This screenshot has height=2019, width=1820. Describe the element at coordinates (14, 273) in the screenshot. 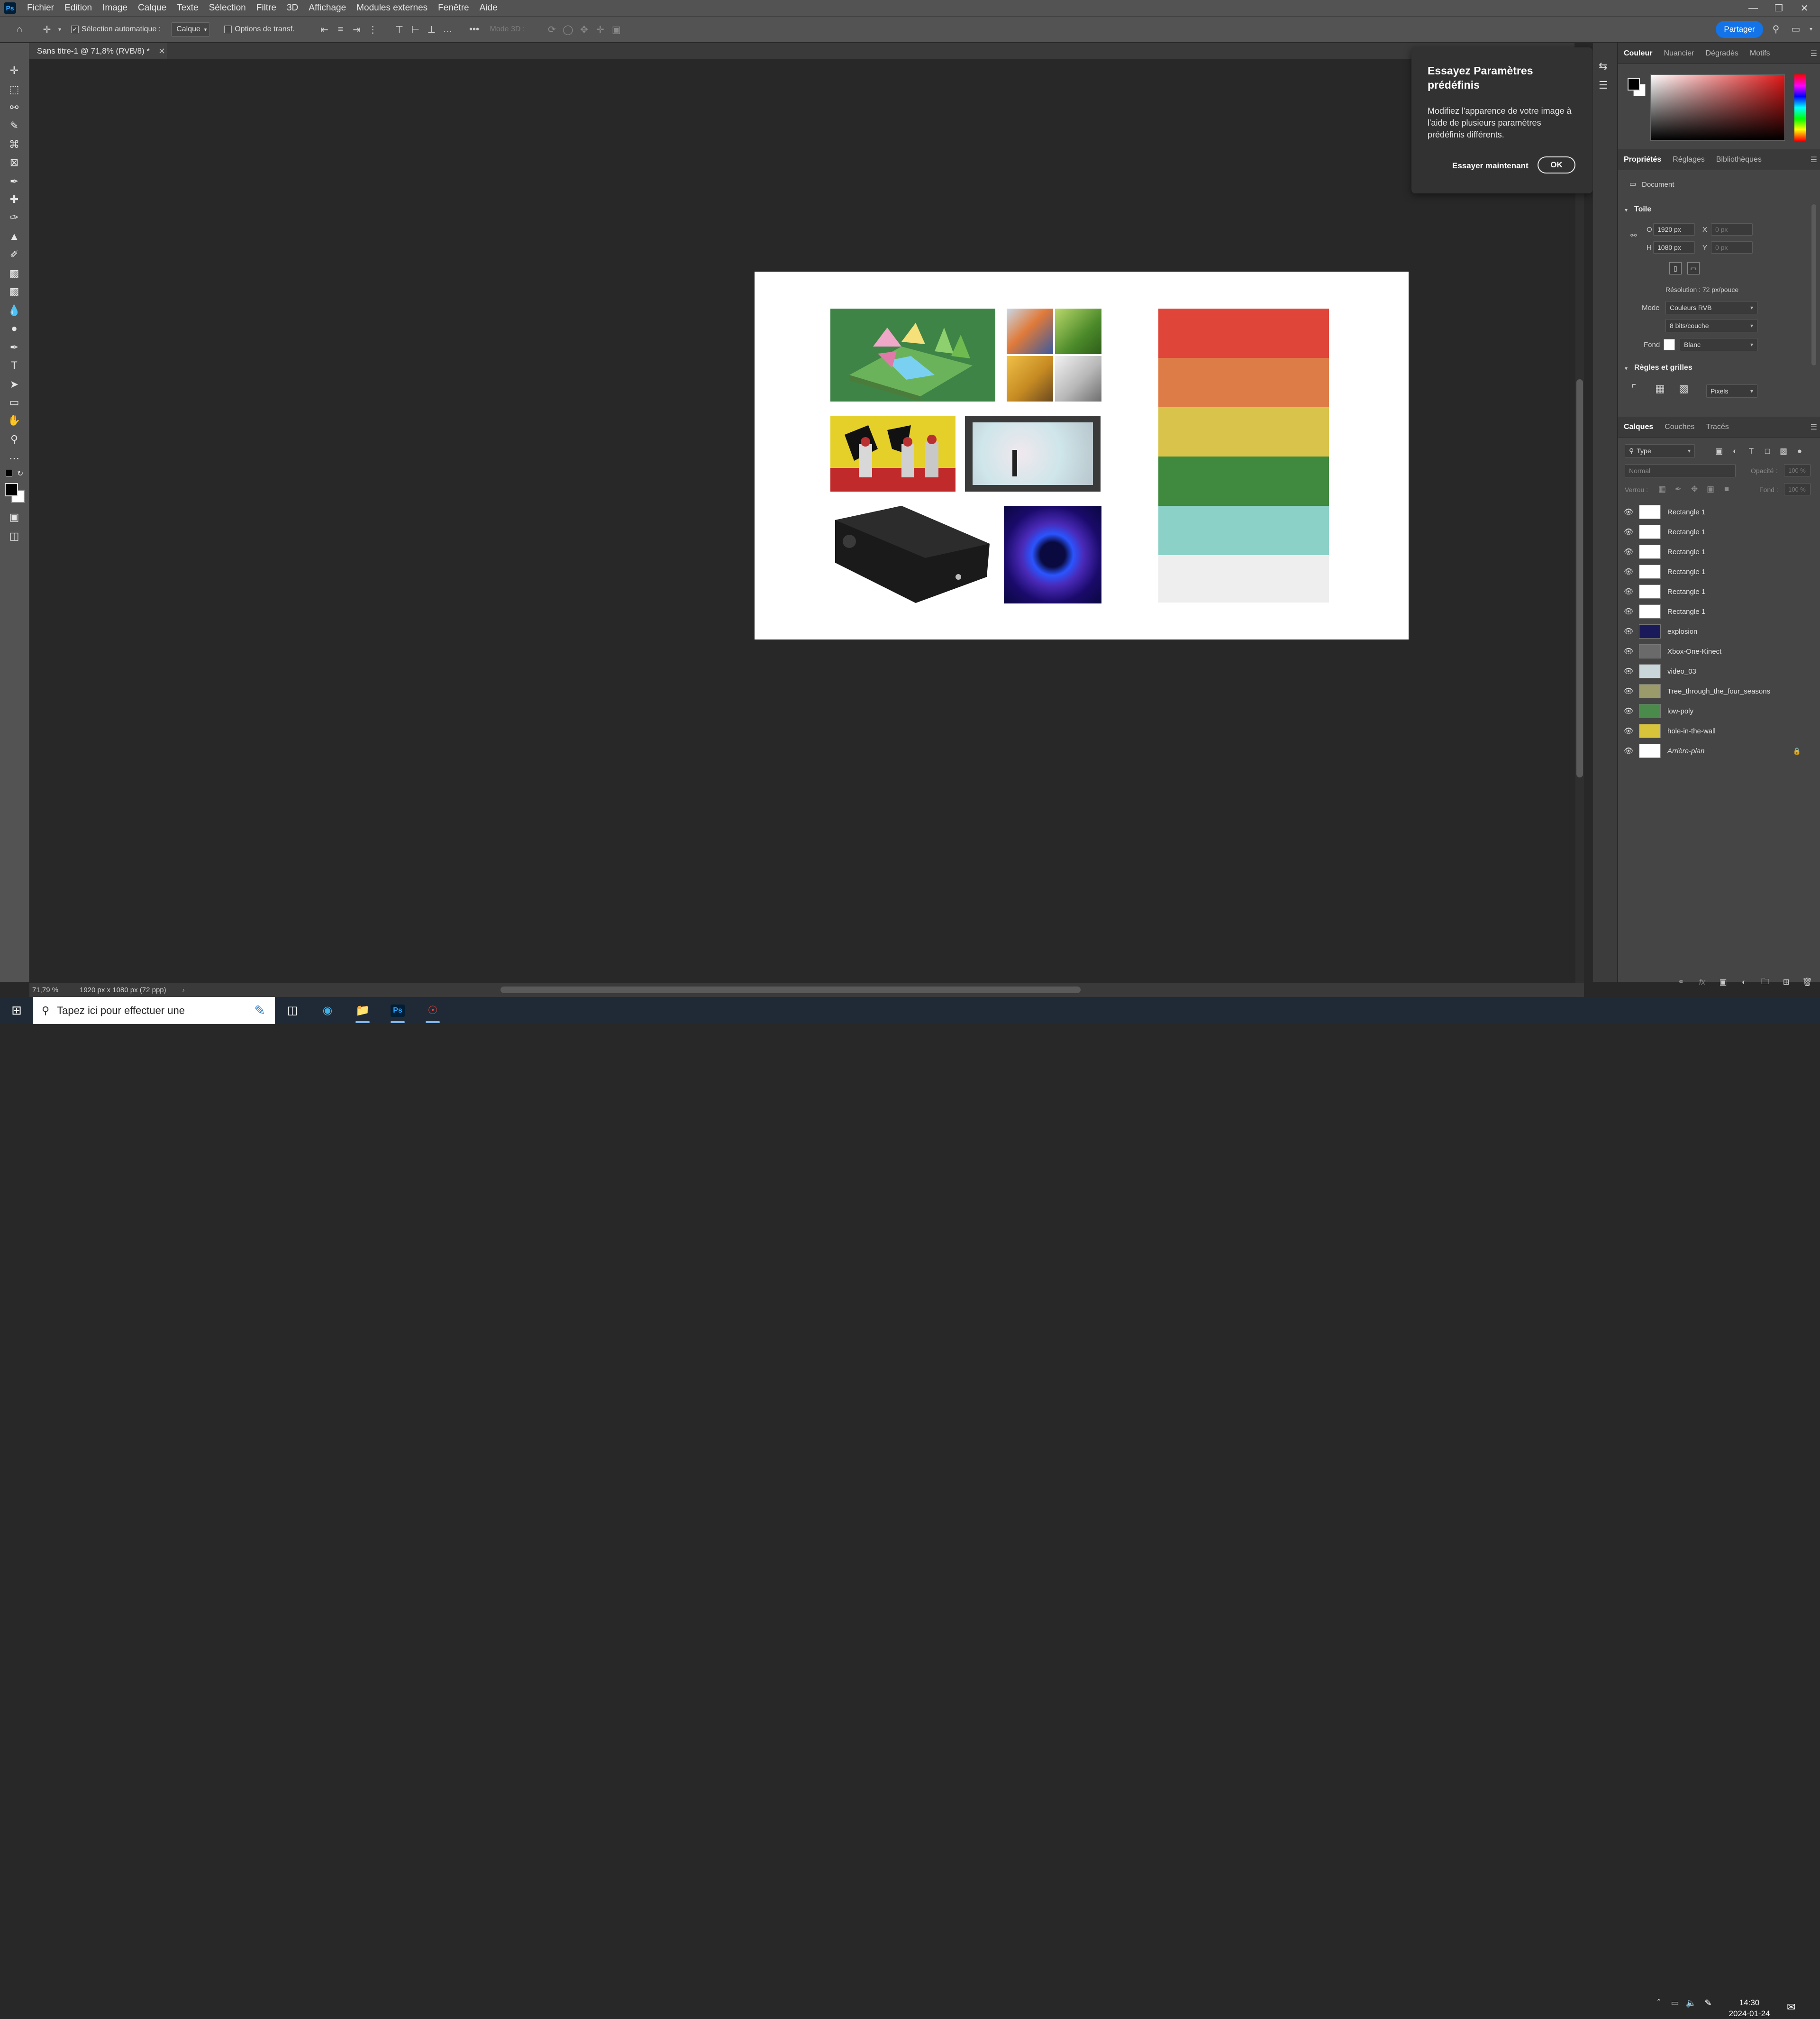

I see `eraser-tool-icon: ▩` at that location.